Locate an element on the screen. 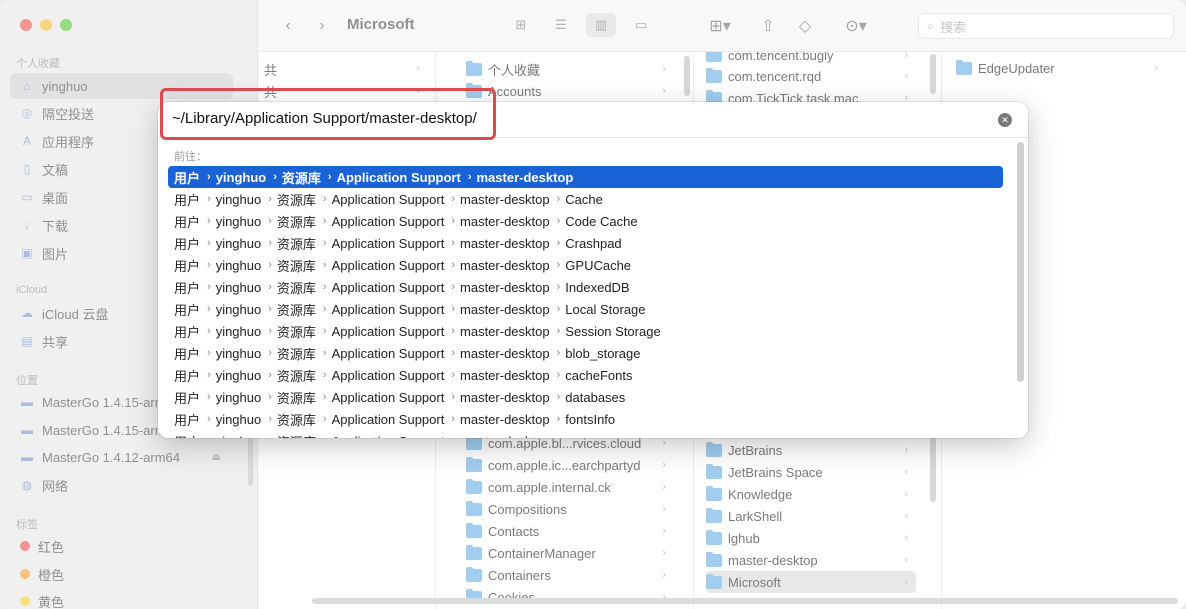  path-segment: blob_storage is located at coordinates (603, 353).